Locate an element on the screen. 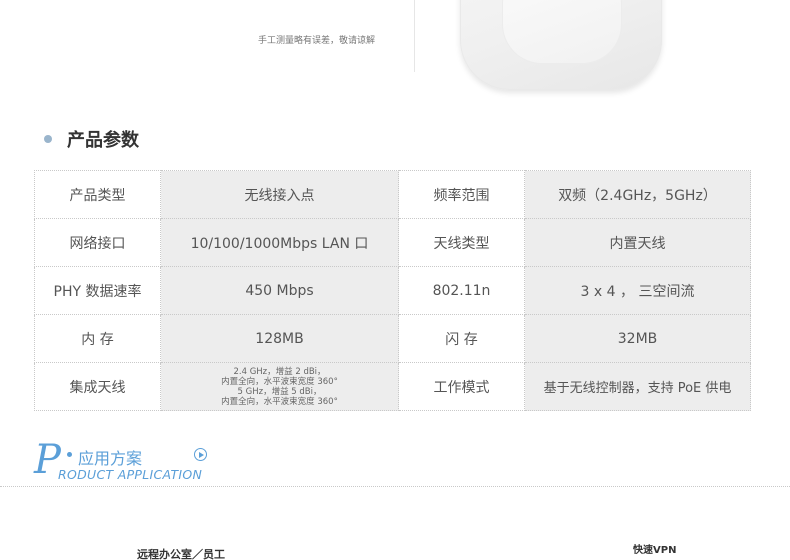 The image size is (790, 560). section-divider is located at coordinates (395, 486).